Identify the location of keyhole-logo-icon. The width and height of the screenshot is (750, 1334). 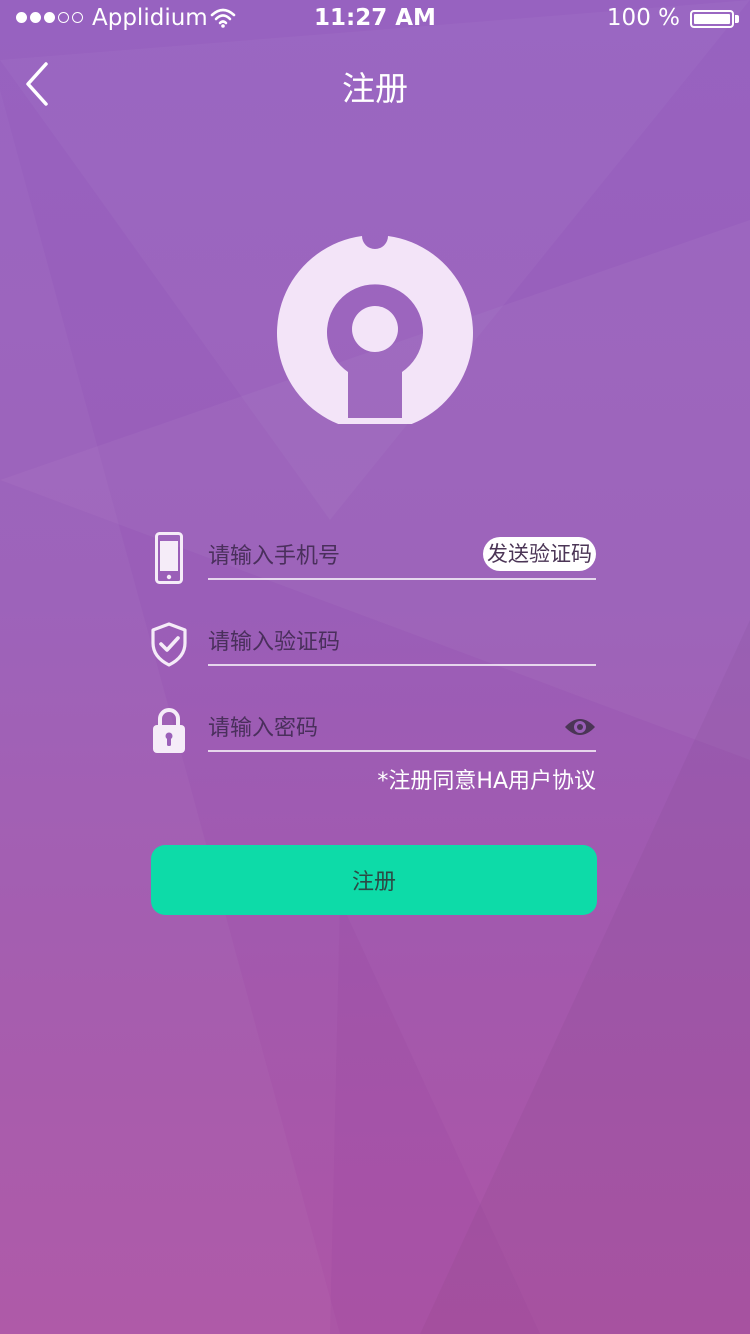
(375, 330).